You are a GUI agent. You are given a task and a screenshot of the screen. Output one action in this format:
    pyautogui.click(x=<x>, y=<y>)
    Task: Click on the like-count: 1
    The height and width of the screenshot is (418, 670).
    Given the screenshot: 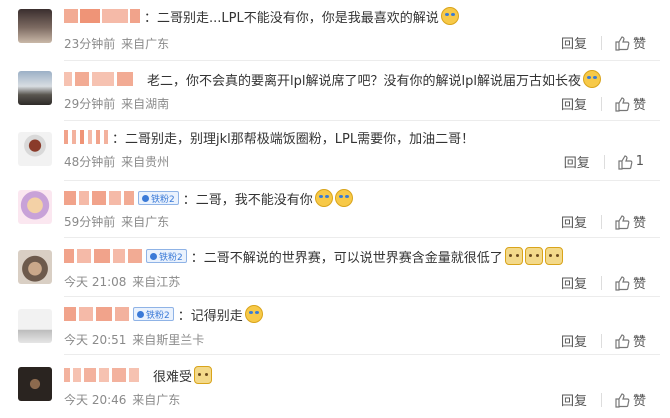 What is the action you would take?
    pyautogui.click(x=640, y=161)
    